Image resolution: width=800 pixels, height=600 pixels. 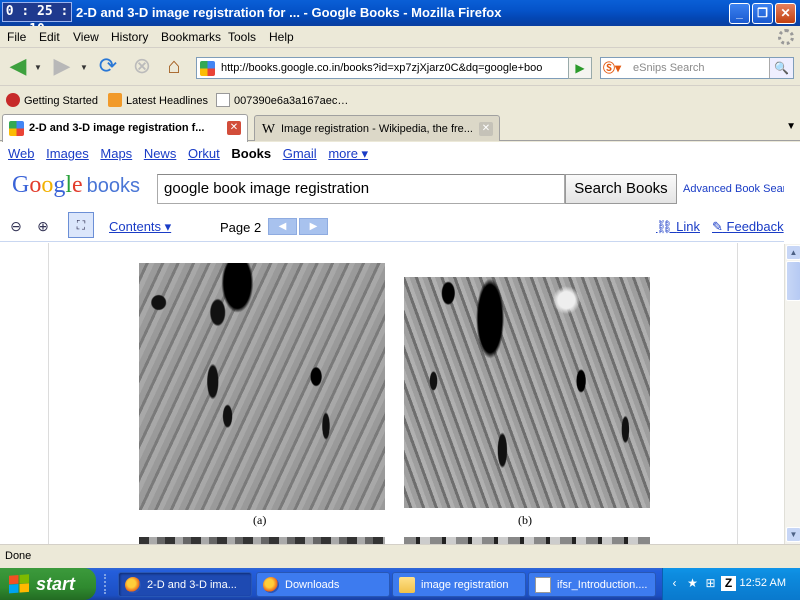 What do you see at coordinates (674, 583) in the screenshot?
I see `tray-collapse-icon: ‹` at bounding box center [674, 583].